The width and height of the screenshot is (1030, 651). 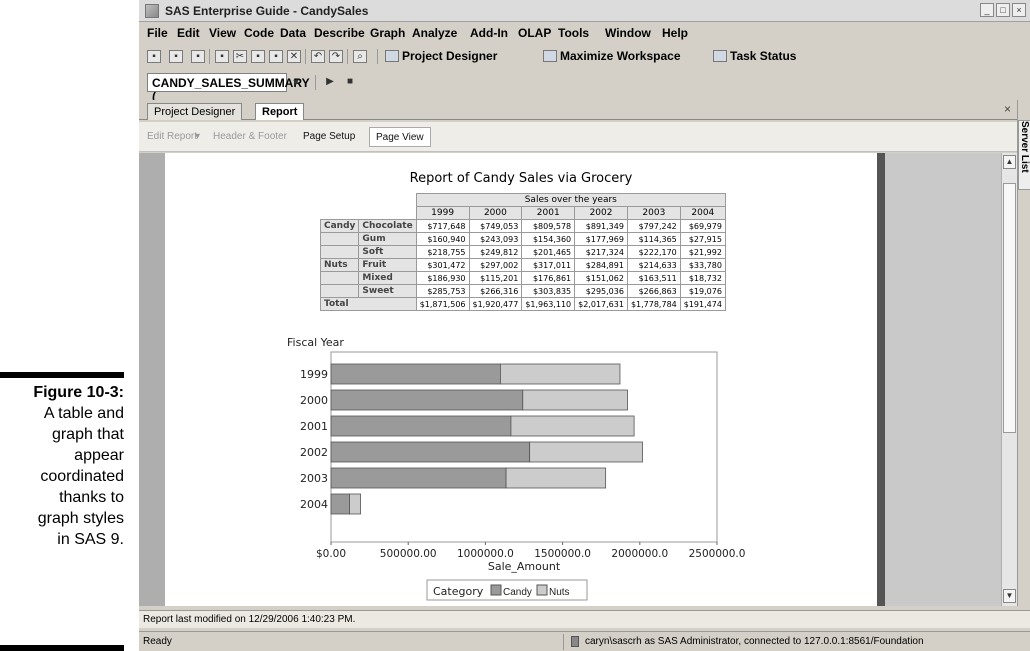 What do you see at coordinates (339, 239) in the screenshot?
I see `category-cell` at bounding box center [339, 239].